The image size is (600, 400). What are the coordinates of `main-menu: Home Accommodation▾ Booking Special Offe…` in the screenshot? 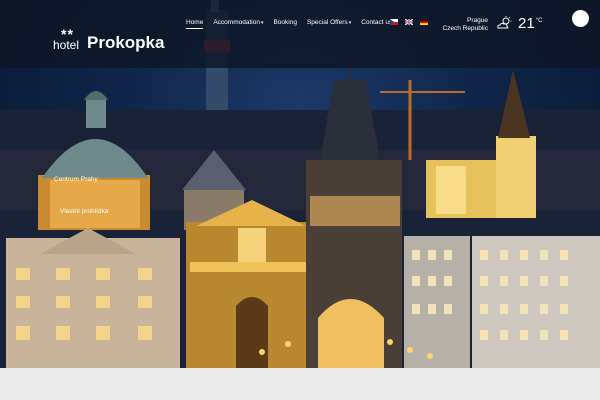 It's located at (294, 24).